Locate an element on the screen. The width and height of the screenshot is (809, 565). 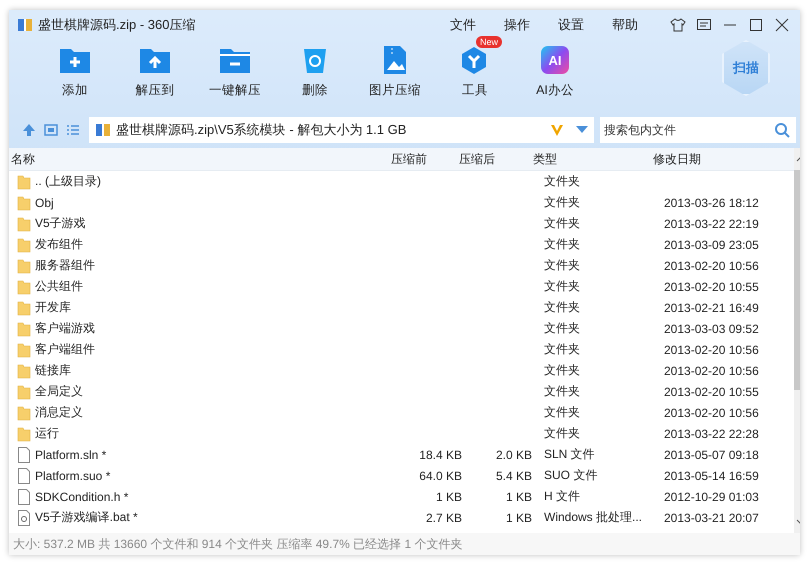
file-name: 消息定义 is located at coordinates (59, 412).